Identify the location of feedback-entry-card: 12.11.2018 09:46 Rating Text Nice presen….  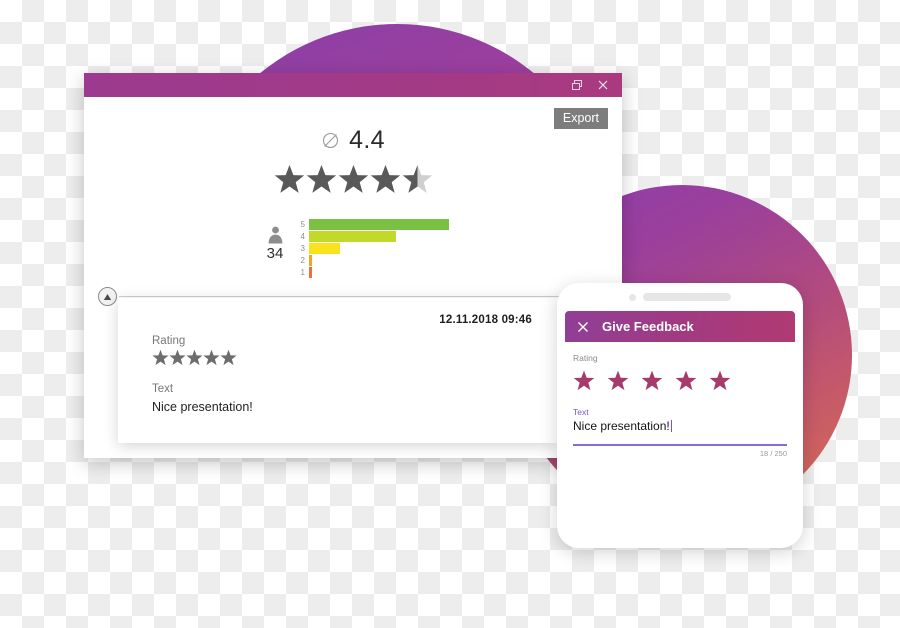
(338, 370).